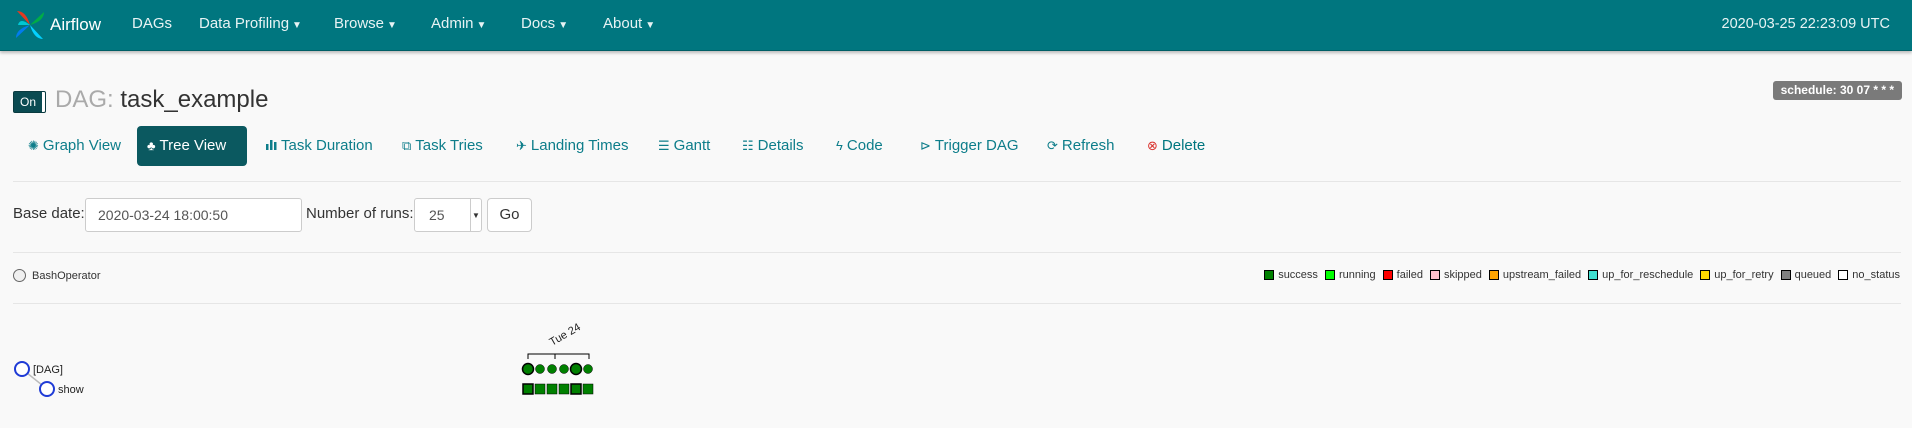 This screenshot has height=428, width=1912. I want to click on tab-graph-view: ✺ Graph View, so click(74, 146).